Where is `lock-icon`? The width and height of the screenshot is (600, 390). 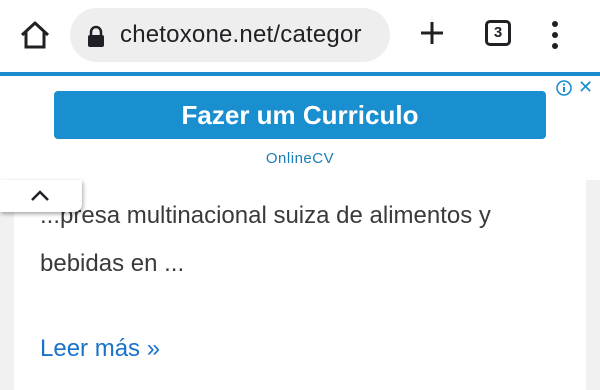 lock-icon is located at coordinates (96, 36).